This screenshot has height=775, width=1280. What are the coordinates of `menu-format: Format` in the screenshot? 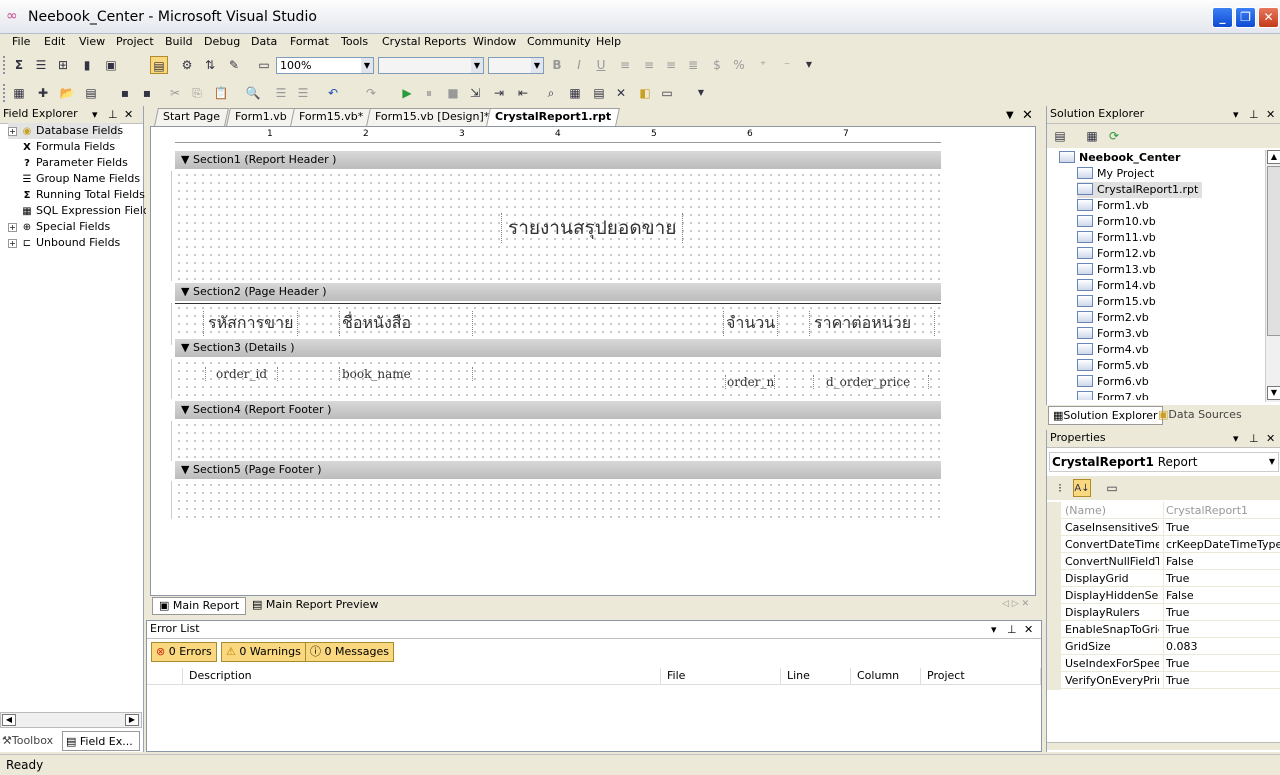 It's located at (309, 41).